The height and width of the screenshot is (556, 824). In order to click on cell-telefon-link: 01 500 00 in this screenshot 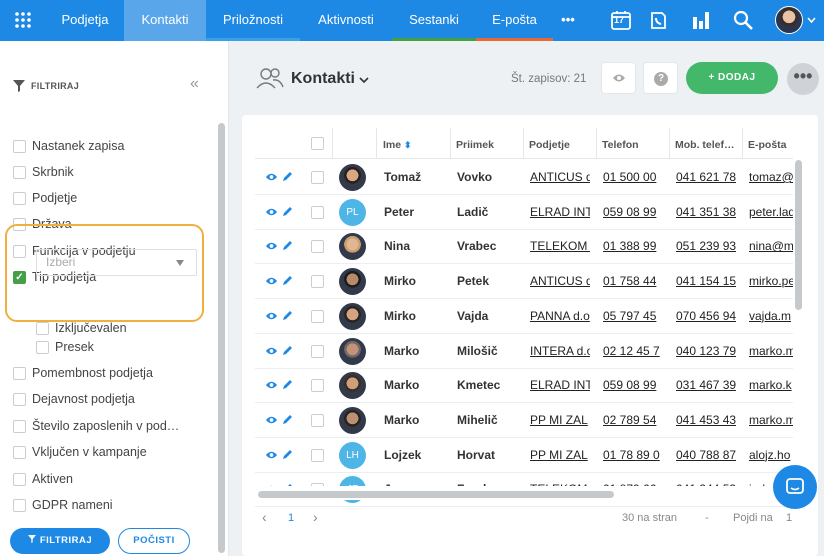, I will do `click(633, 177)`.